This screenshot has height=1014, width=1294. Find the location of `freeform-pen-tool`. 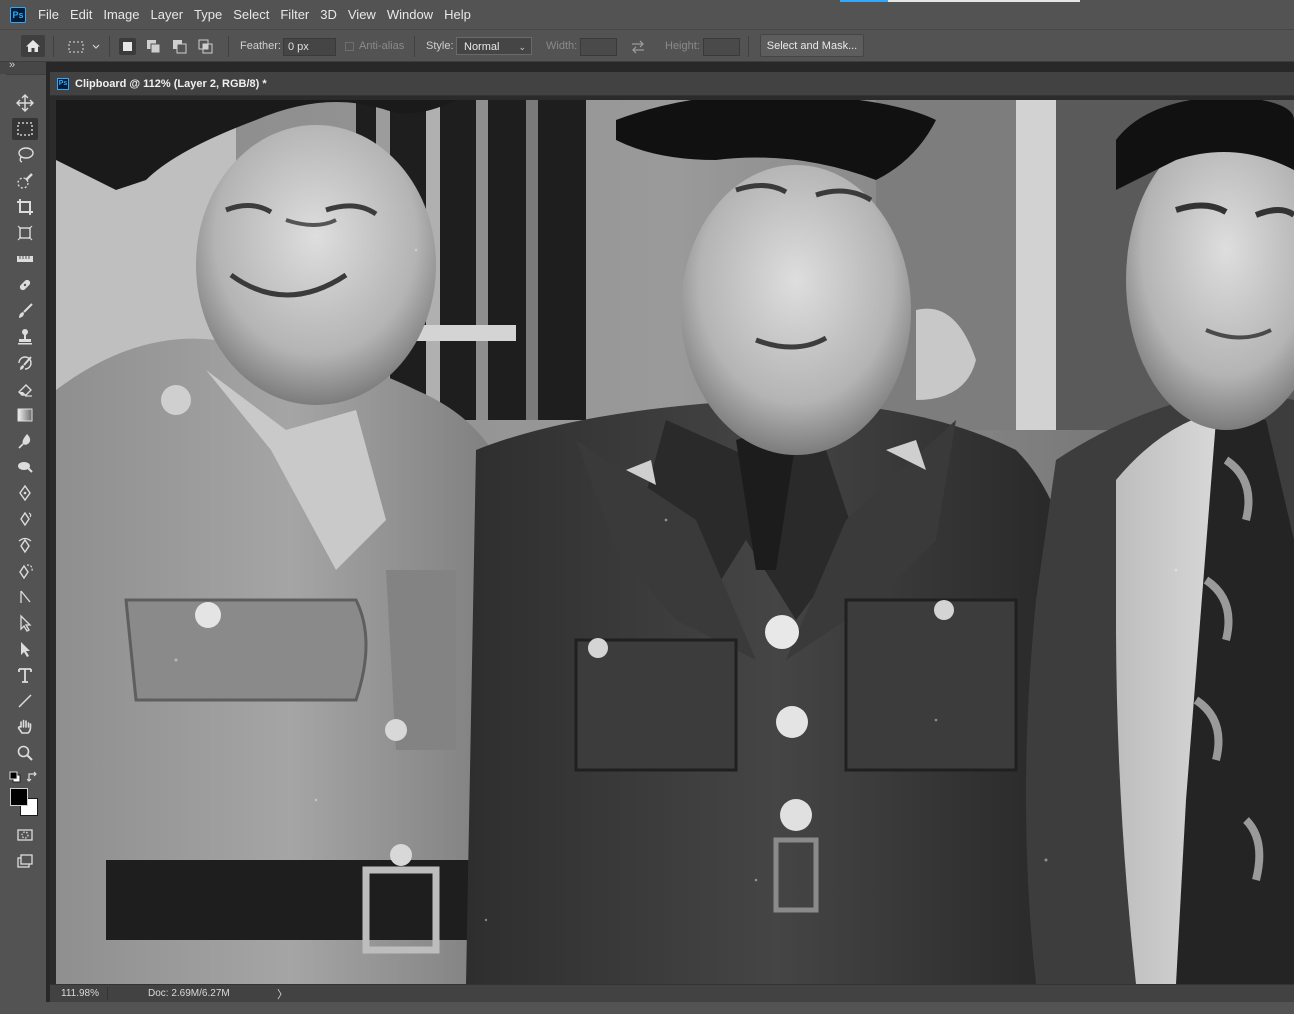

freeform-pen-tool is located at coordinates (25, 519).